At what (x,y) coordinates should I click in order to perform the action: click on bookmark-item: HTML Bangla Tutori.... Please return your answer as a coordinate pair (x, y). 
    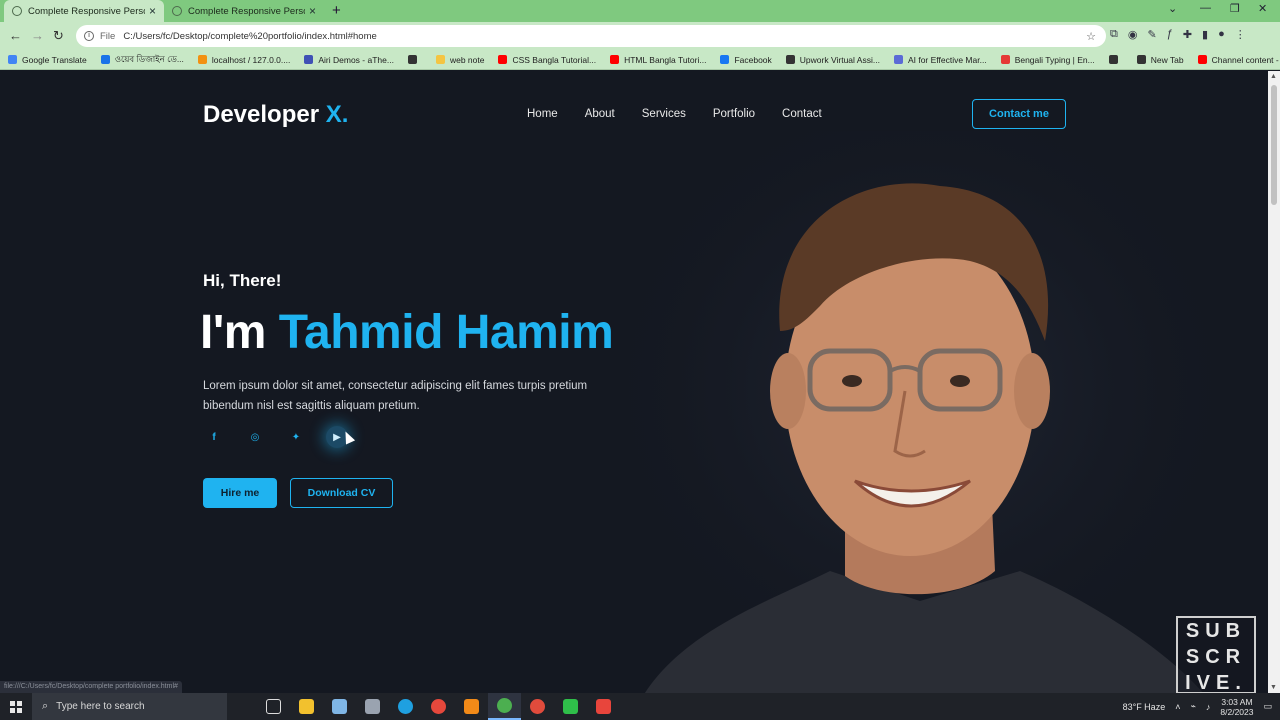
    Looking at the image, I should click on (658, 60).